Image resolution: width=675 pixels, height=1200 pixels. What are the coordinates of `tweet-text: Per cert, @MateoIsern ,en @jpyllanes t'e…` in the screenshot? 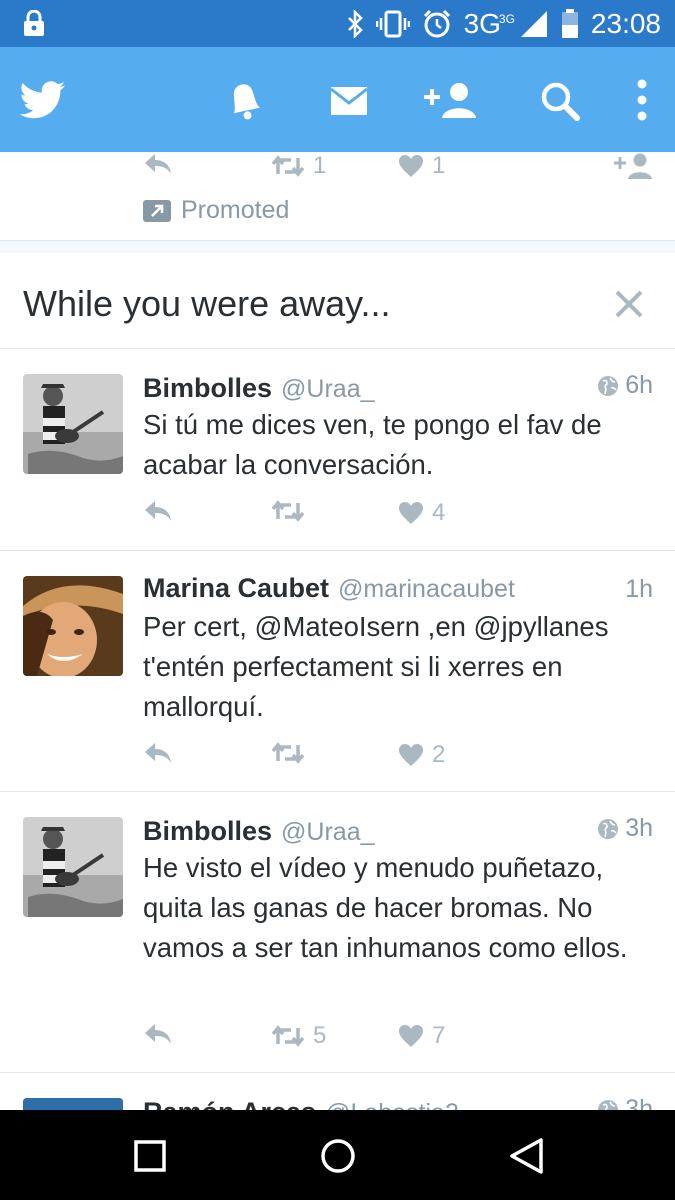 It's located at (376, 666).